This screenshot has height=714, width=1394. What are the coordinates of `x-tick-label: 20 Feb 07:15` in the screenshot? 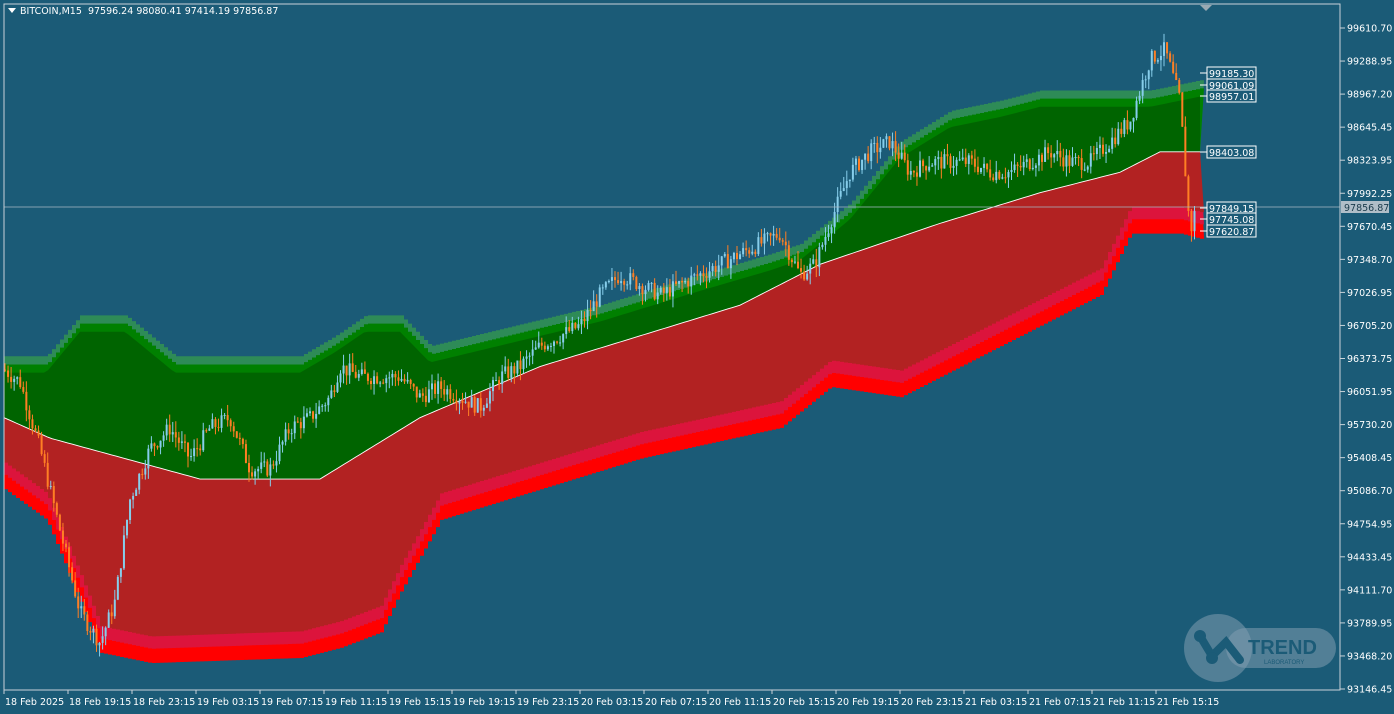 It's located at (676, 702).